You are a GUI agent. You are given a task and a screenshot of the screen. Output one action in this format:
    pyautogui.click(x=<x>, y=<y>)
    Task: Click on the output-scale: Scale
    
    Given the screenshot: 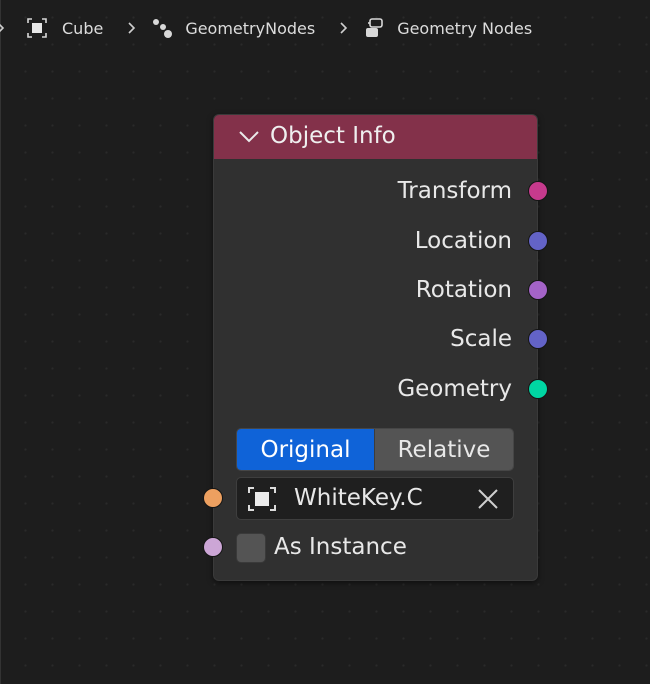 What is the action you would take?
    pyautogui.click(x=381, y=339)
    